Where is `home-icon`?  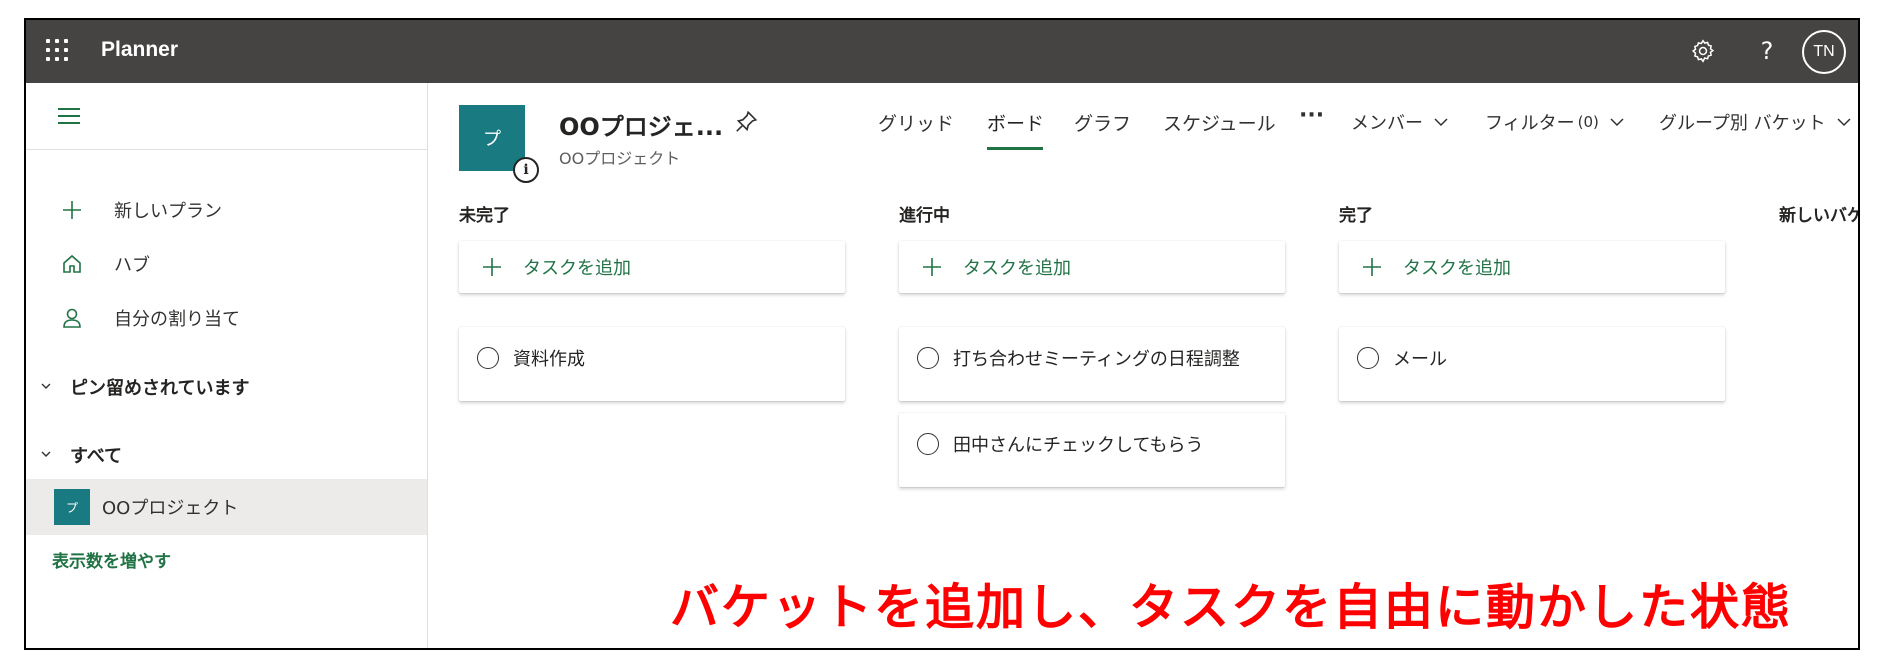 home-icon is located at coordinates (72, 264).